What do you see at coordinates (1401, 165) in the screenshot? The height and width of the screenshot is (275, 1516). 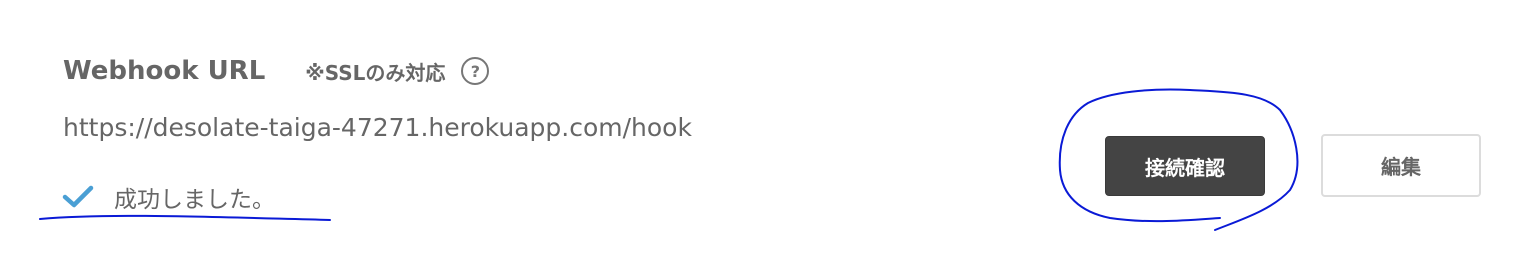 I see `edit-button: 編集` at bounding box center [1401, 165].